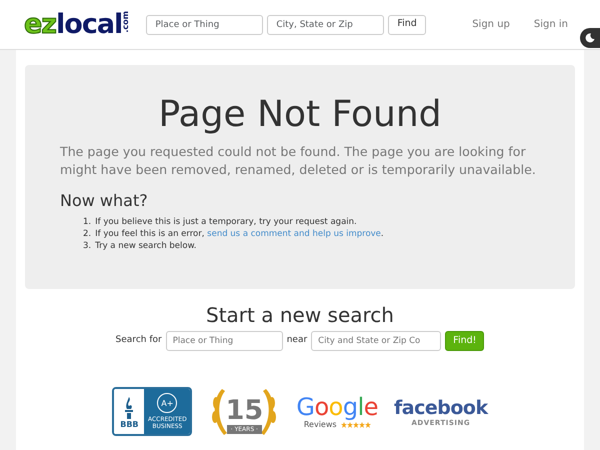 This screenshot has height=450, width=600. I want to click on page-title: Page Not Found, so click(300, 115).